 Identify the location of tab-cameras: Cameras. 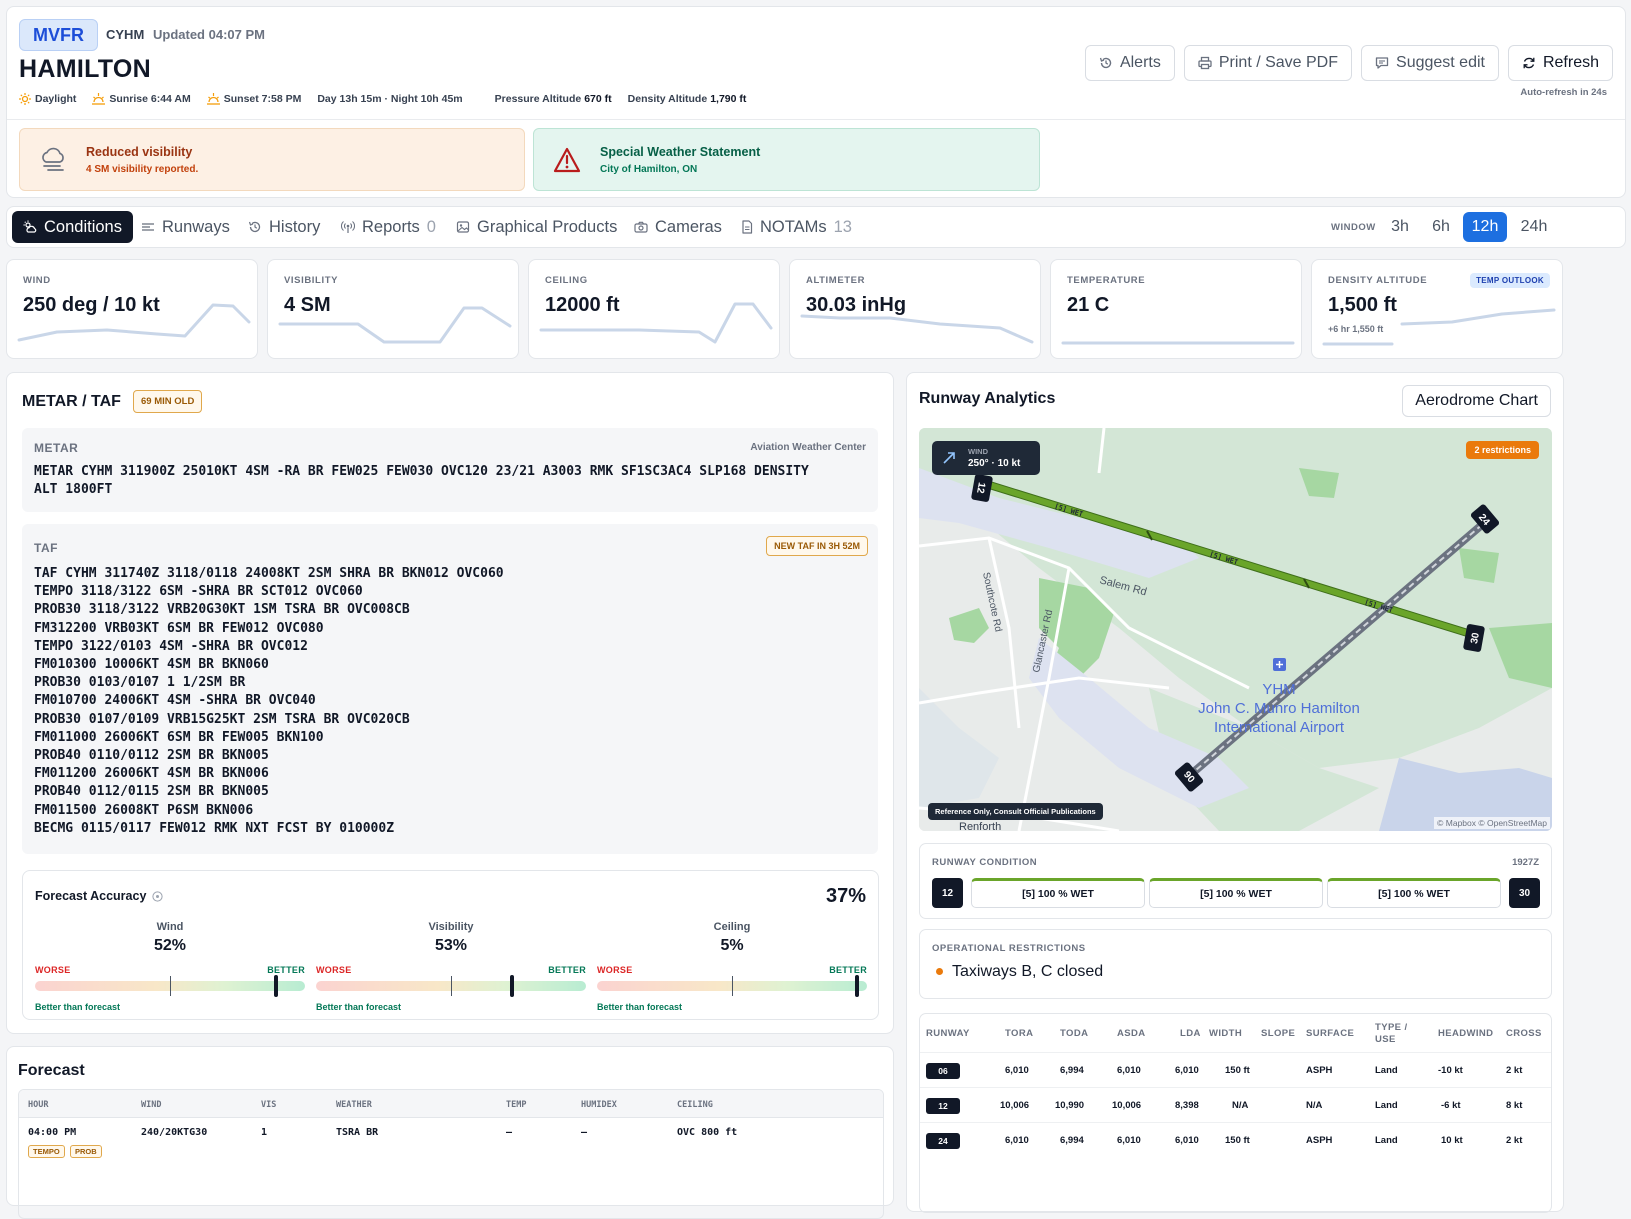
(678, 227).